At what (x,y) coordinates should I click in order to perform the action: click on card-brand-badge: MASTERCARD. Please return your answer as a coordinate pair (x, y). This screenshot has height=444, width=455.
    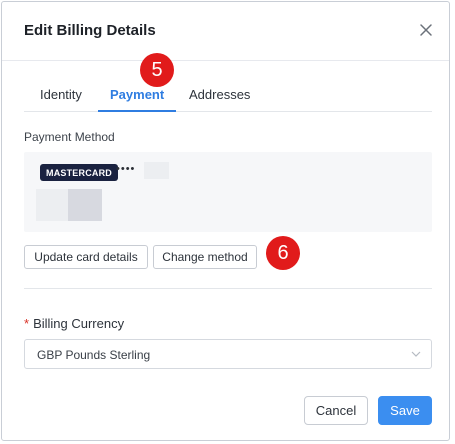
    Looking at the image, I should click on (79, 172).